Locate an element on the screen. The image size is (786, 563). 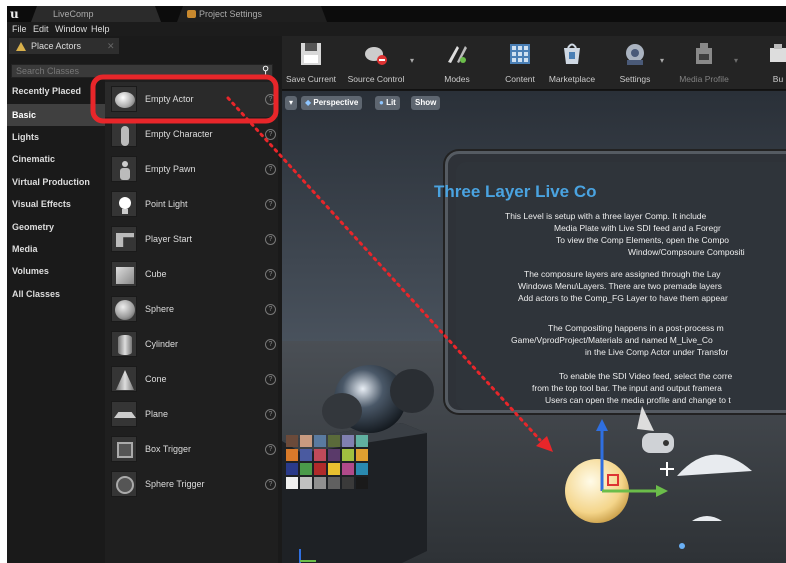
build-icon is located at coordinates (778, 53).